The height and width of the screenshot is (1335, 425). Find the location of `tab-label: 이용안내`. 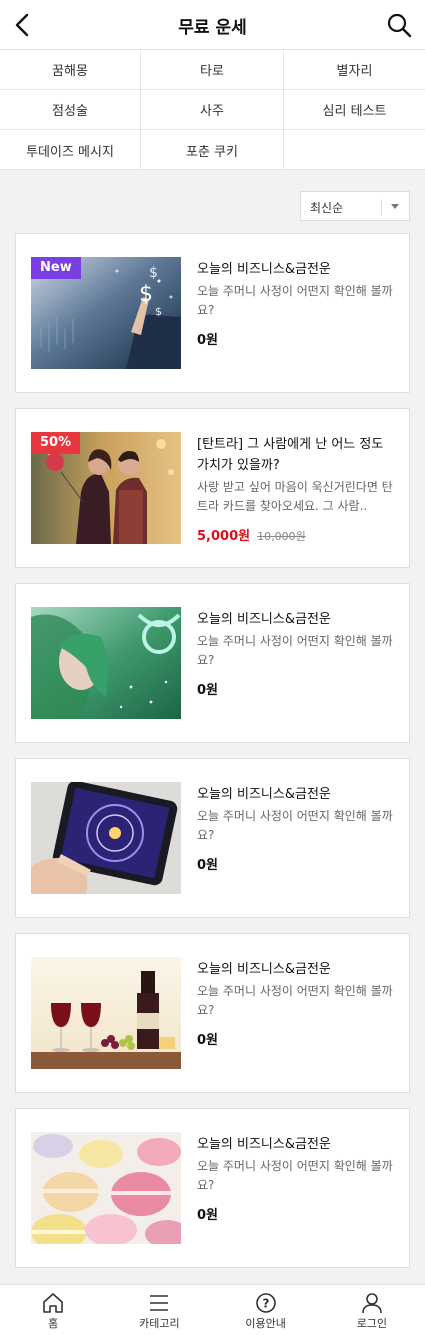

tab-label: 이용안내 is located at coordinates (265, 1323).